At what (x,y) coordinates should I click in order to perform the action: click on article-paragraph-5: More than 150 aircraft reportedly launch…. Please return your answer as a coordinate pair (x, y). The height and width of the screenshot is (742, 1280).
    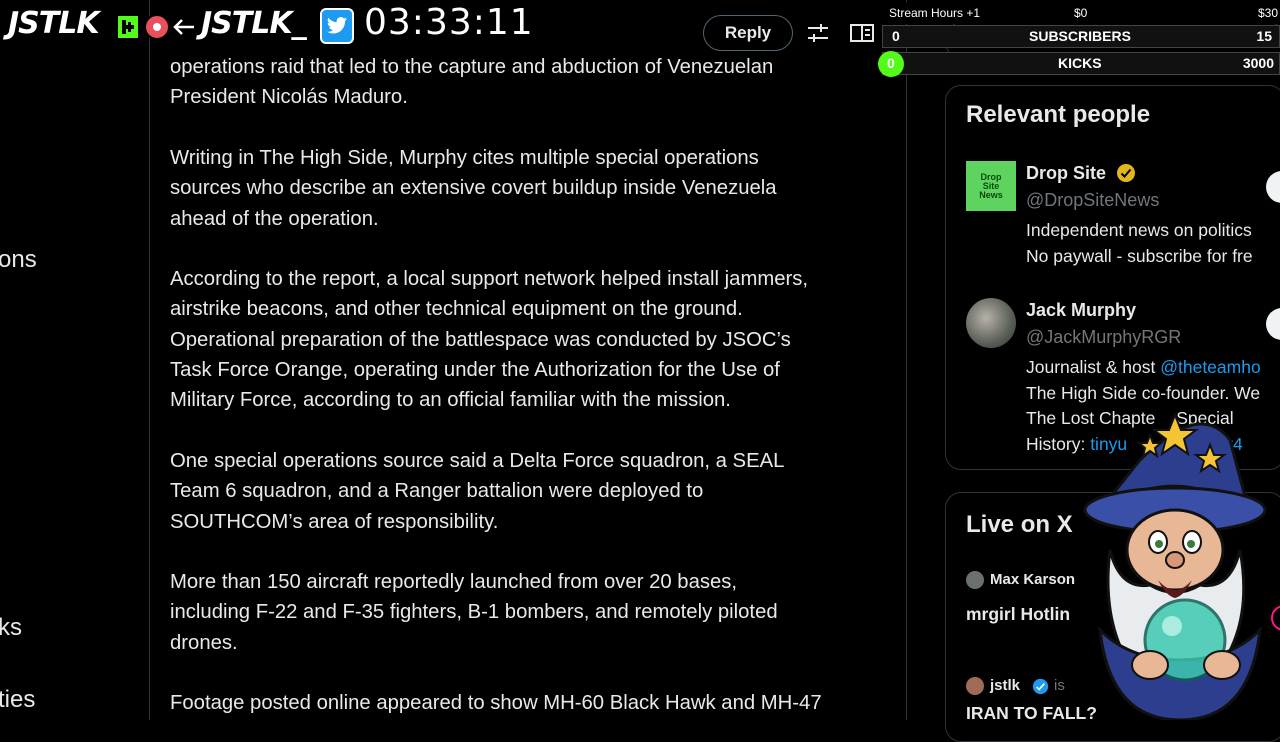
    Looking at the image, I should click on (474, 612).